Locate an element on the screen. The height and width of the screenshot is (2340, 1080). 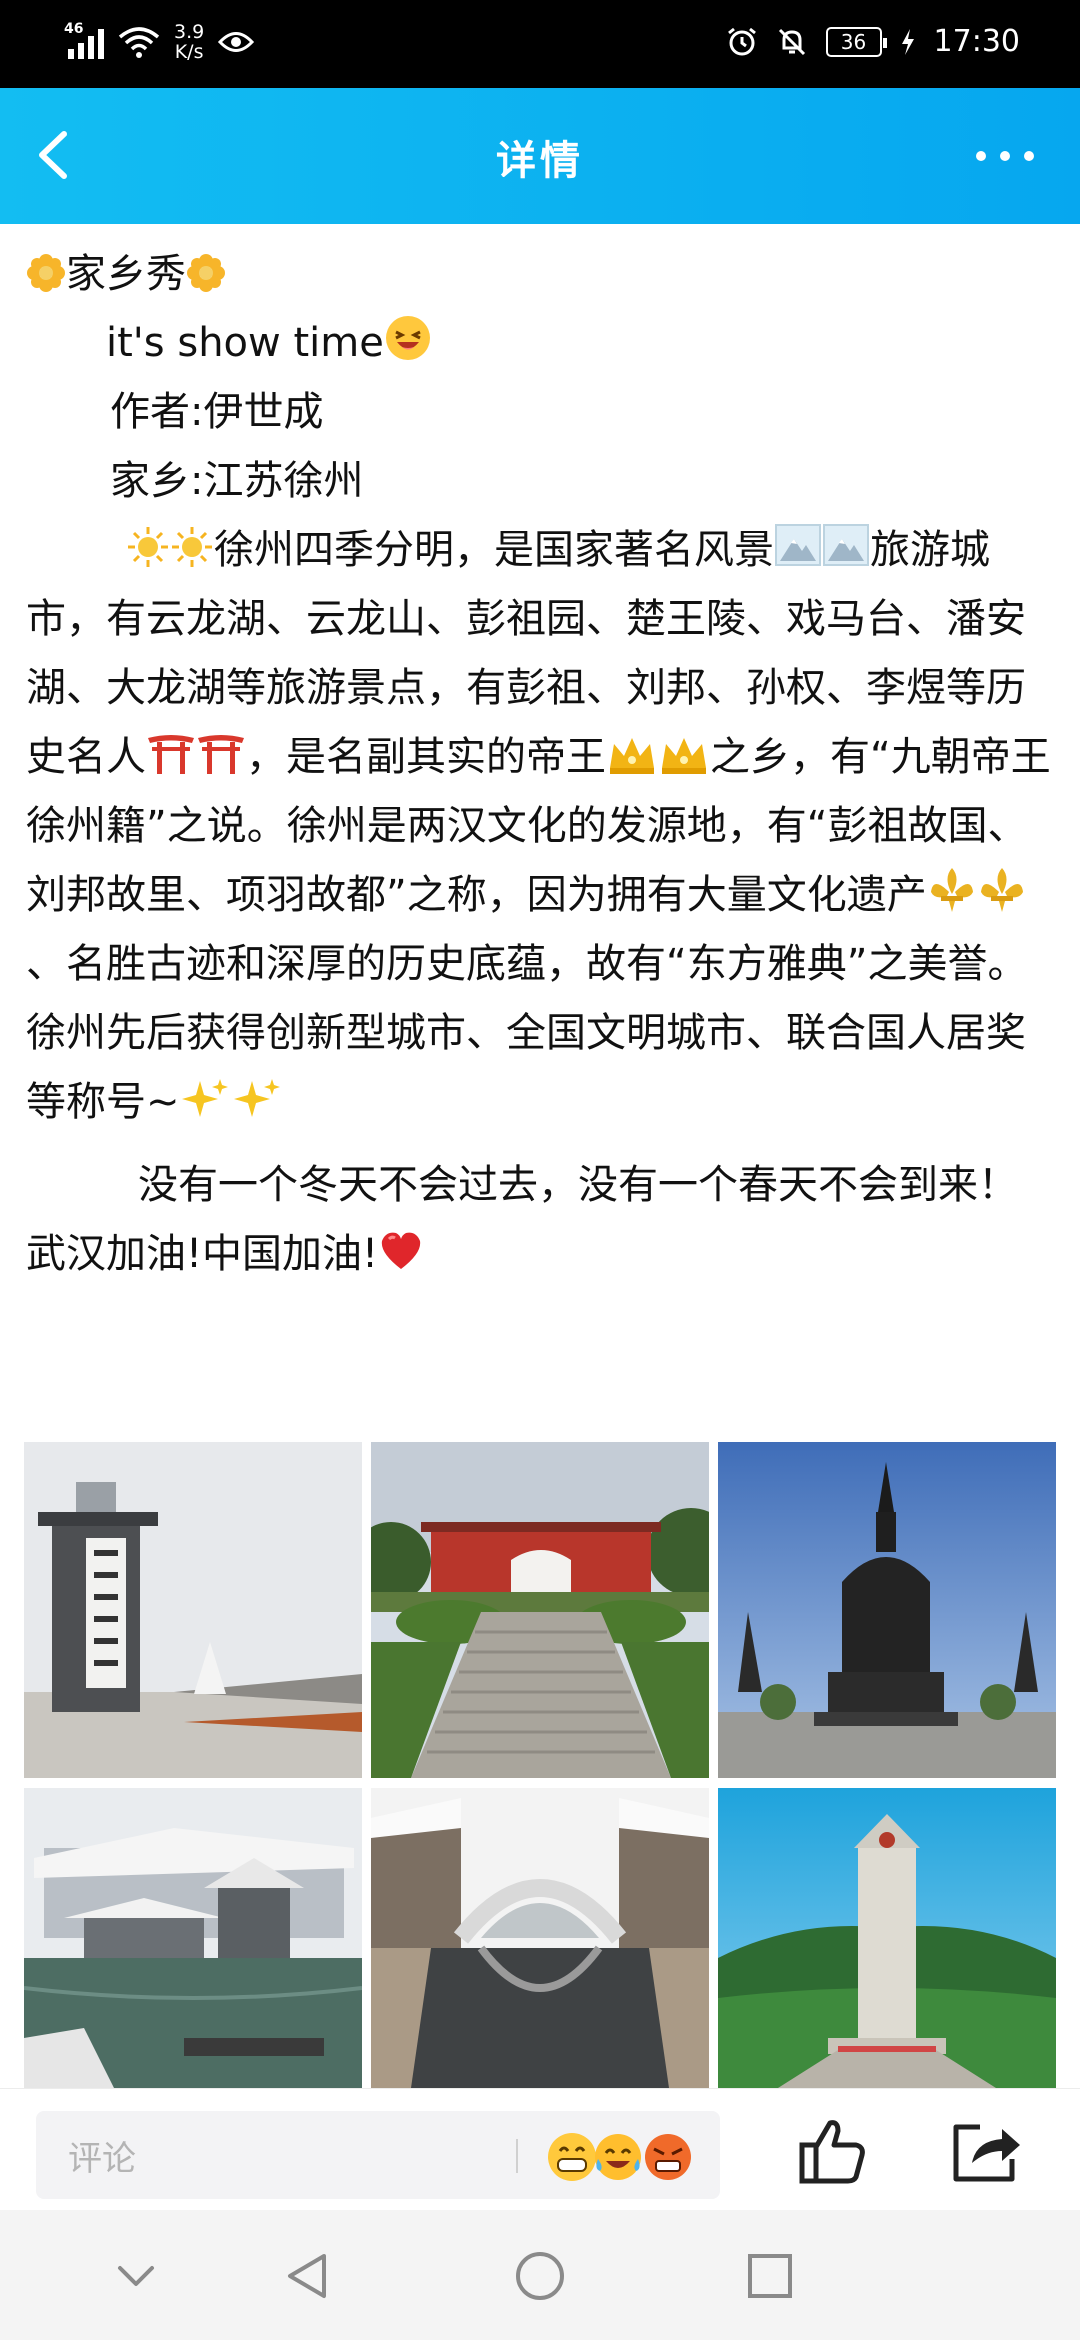
nav-recents-icon is located at coordinates (770, 2276).